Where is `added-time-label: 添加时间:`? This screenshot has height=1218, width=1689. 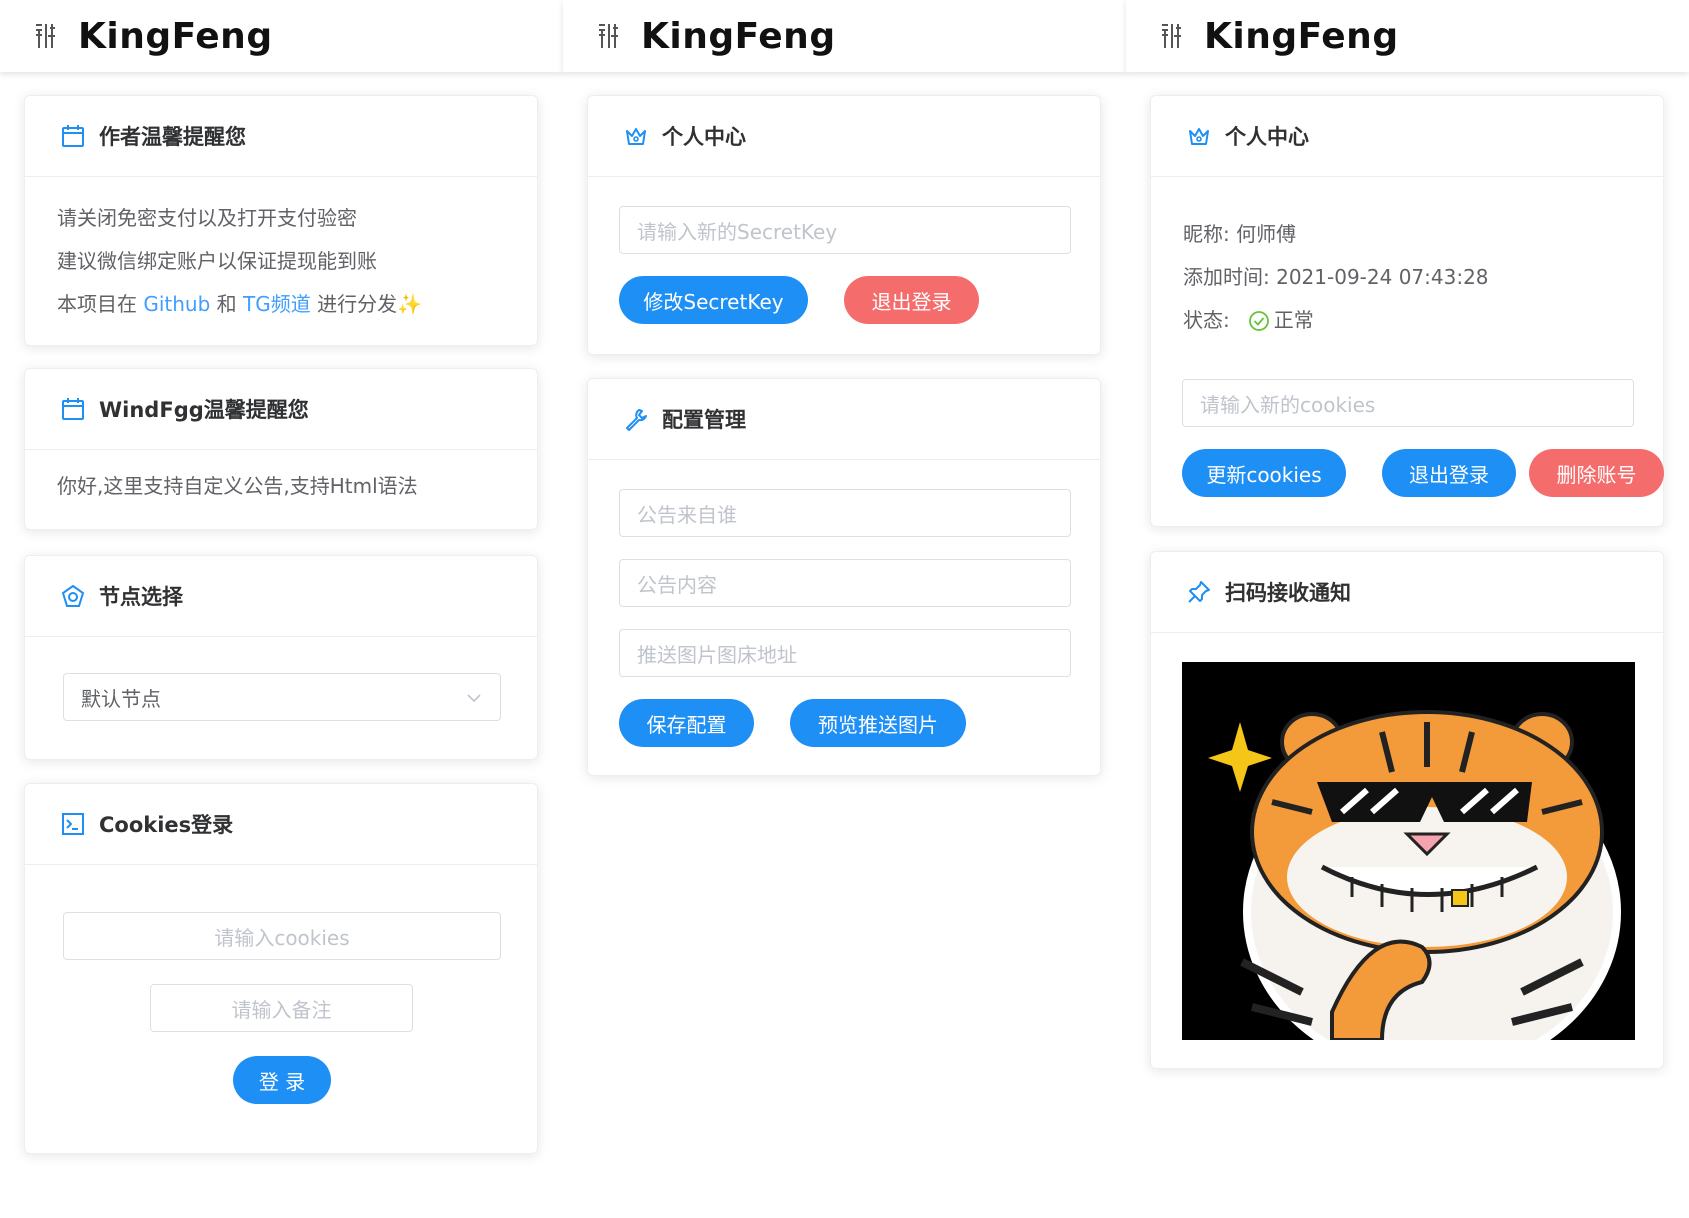
added-time-label: 添加时间: is located at coordinates (1226, 277).